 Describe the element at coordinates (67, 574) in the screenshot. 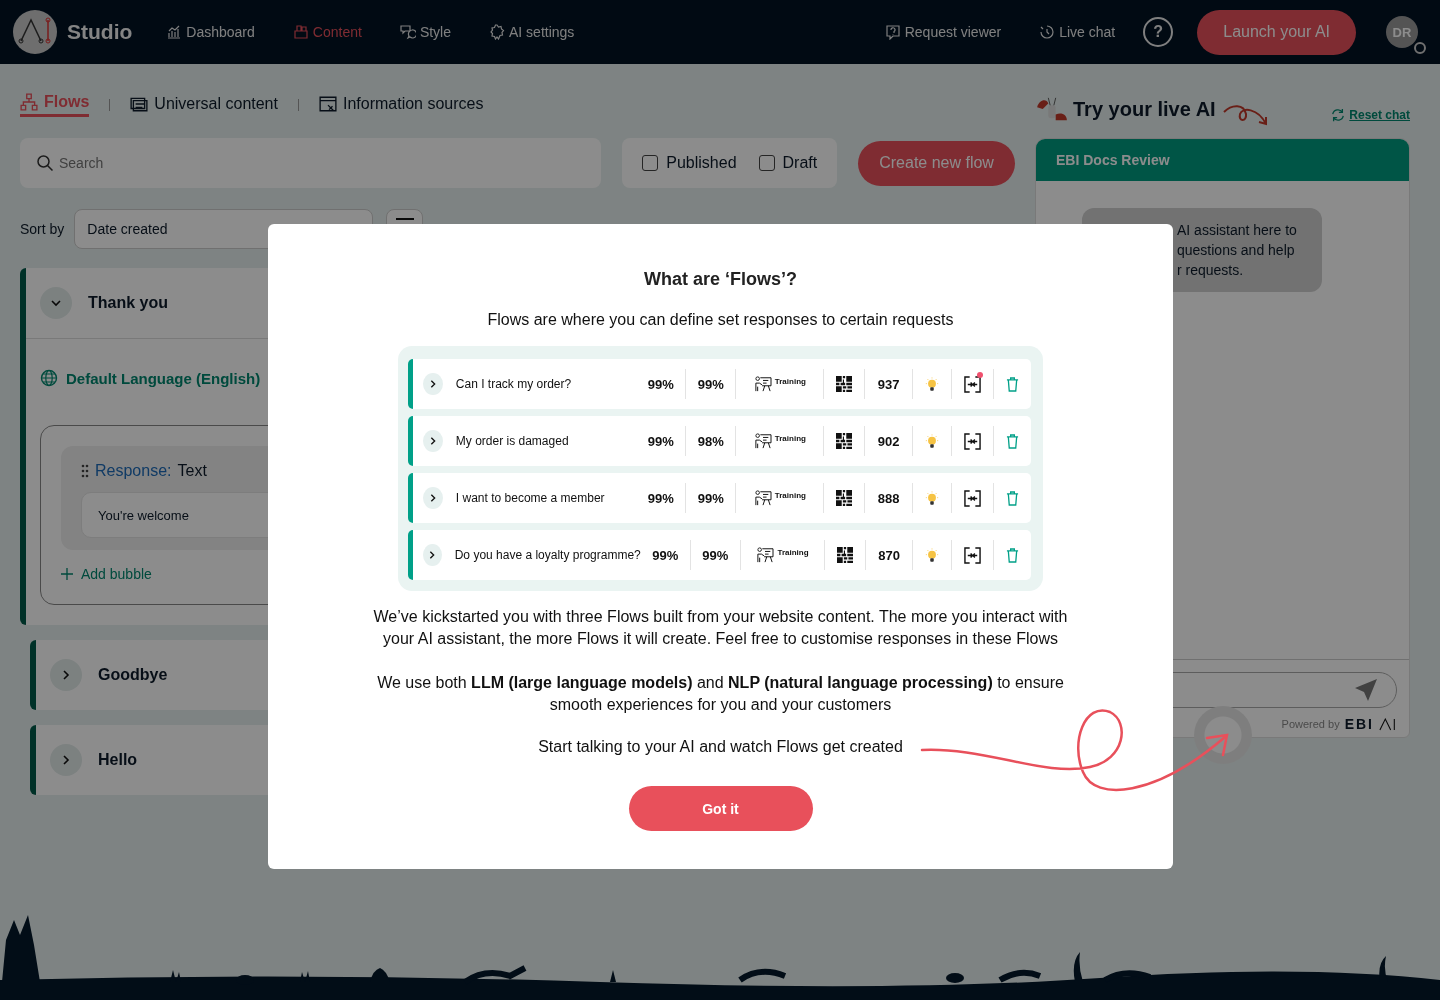

I see `plus-icon` at that location.